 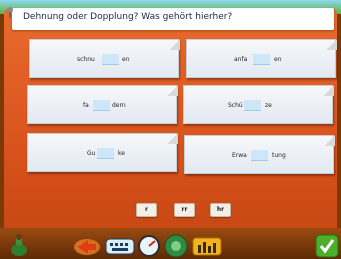 What do you see at coordinates (86, 59) in the screenshot?
I see `word-prefix: schnu` at bounding box center [86, 59].